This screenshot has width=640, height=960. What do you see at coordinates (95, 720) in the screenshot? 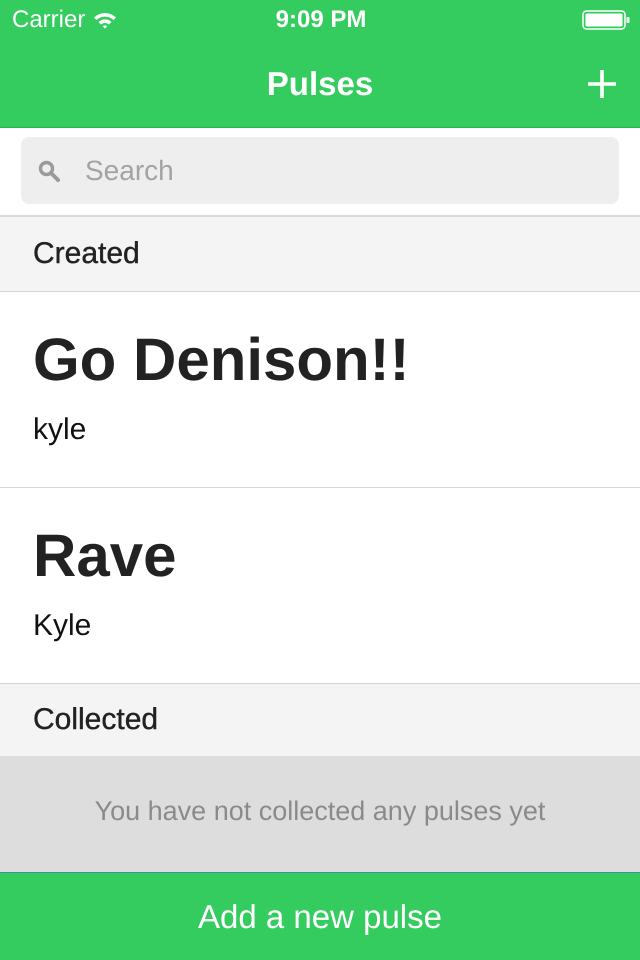
I see `section-title: Collected` at bounding box center [95, 720].